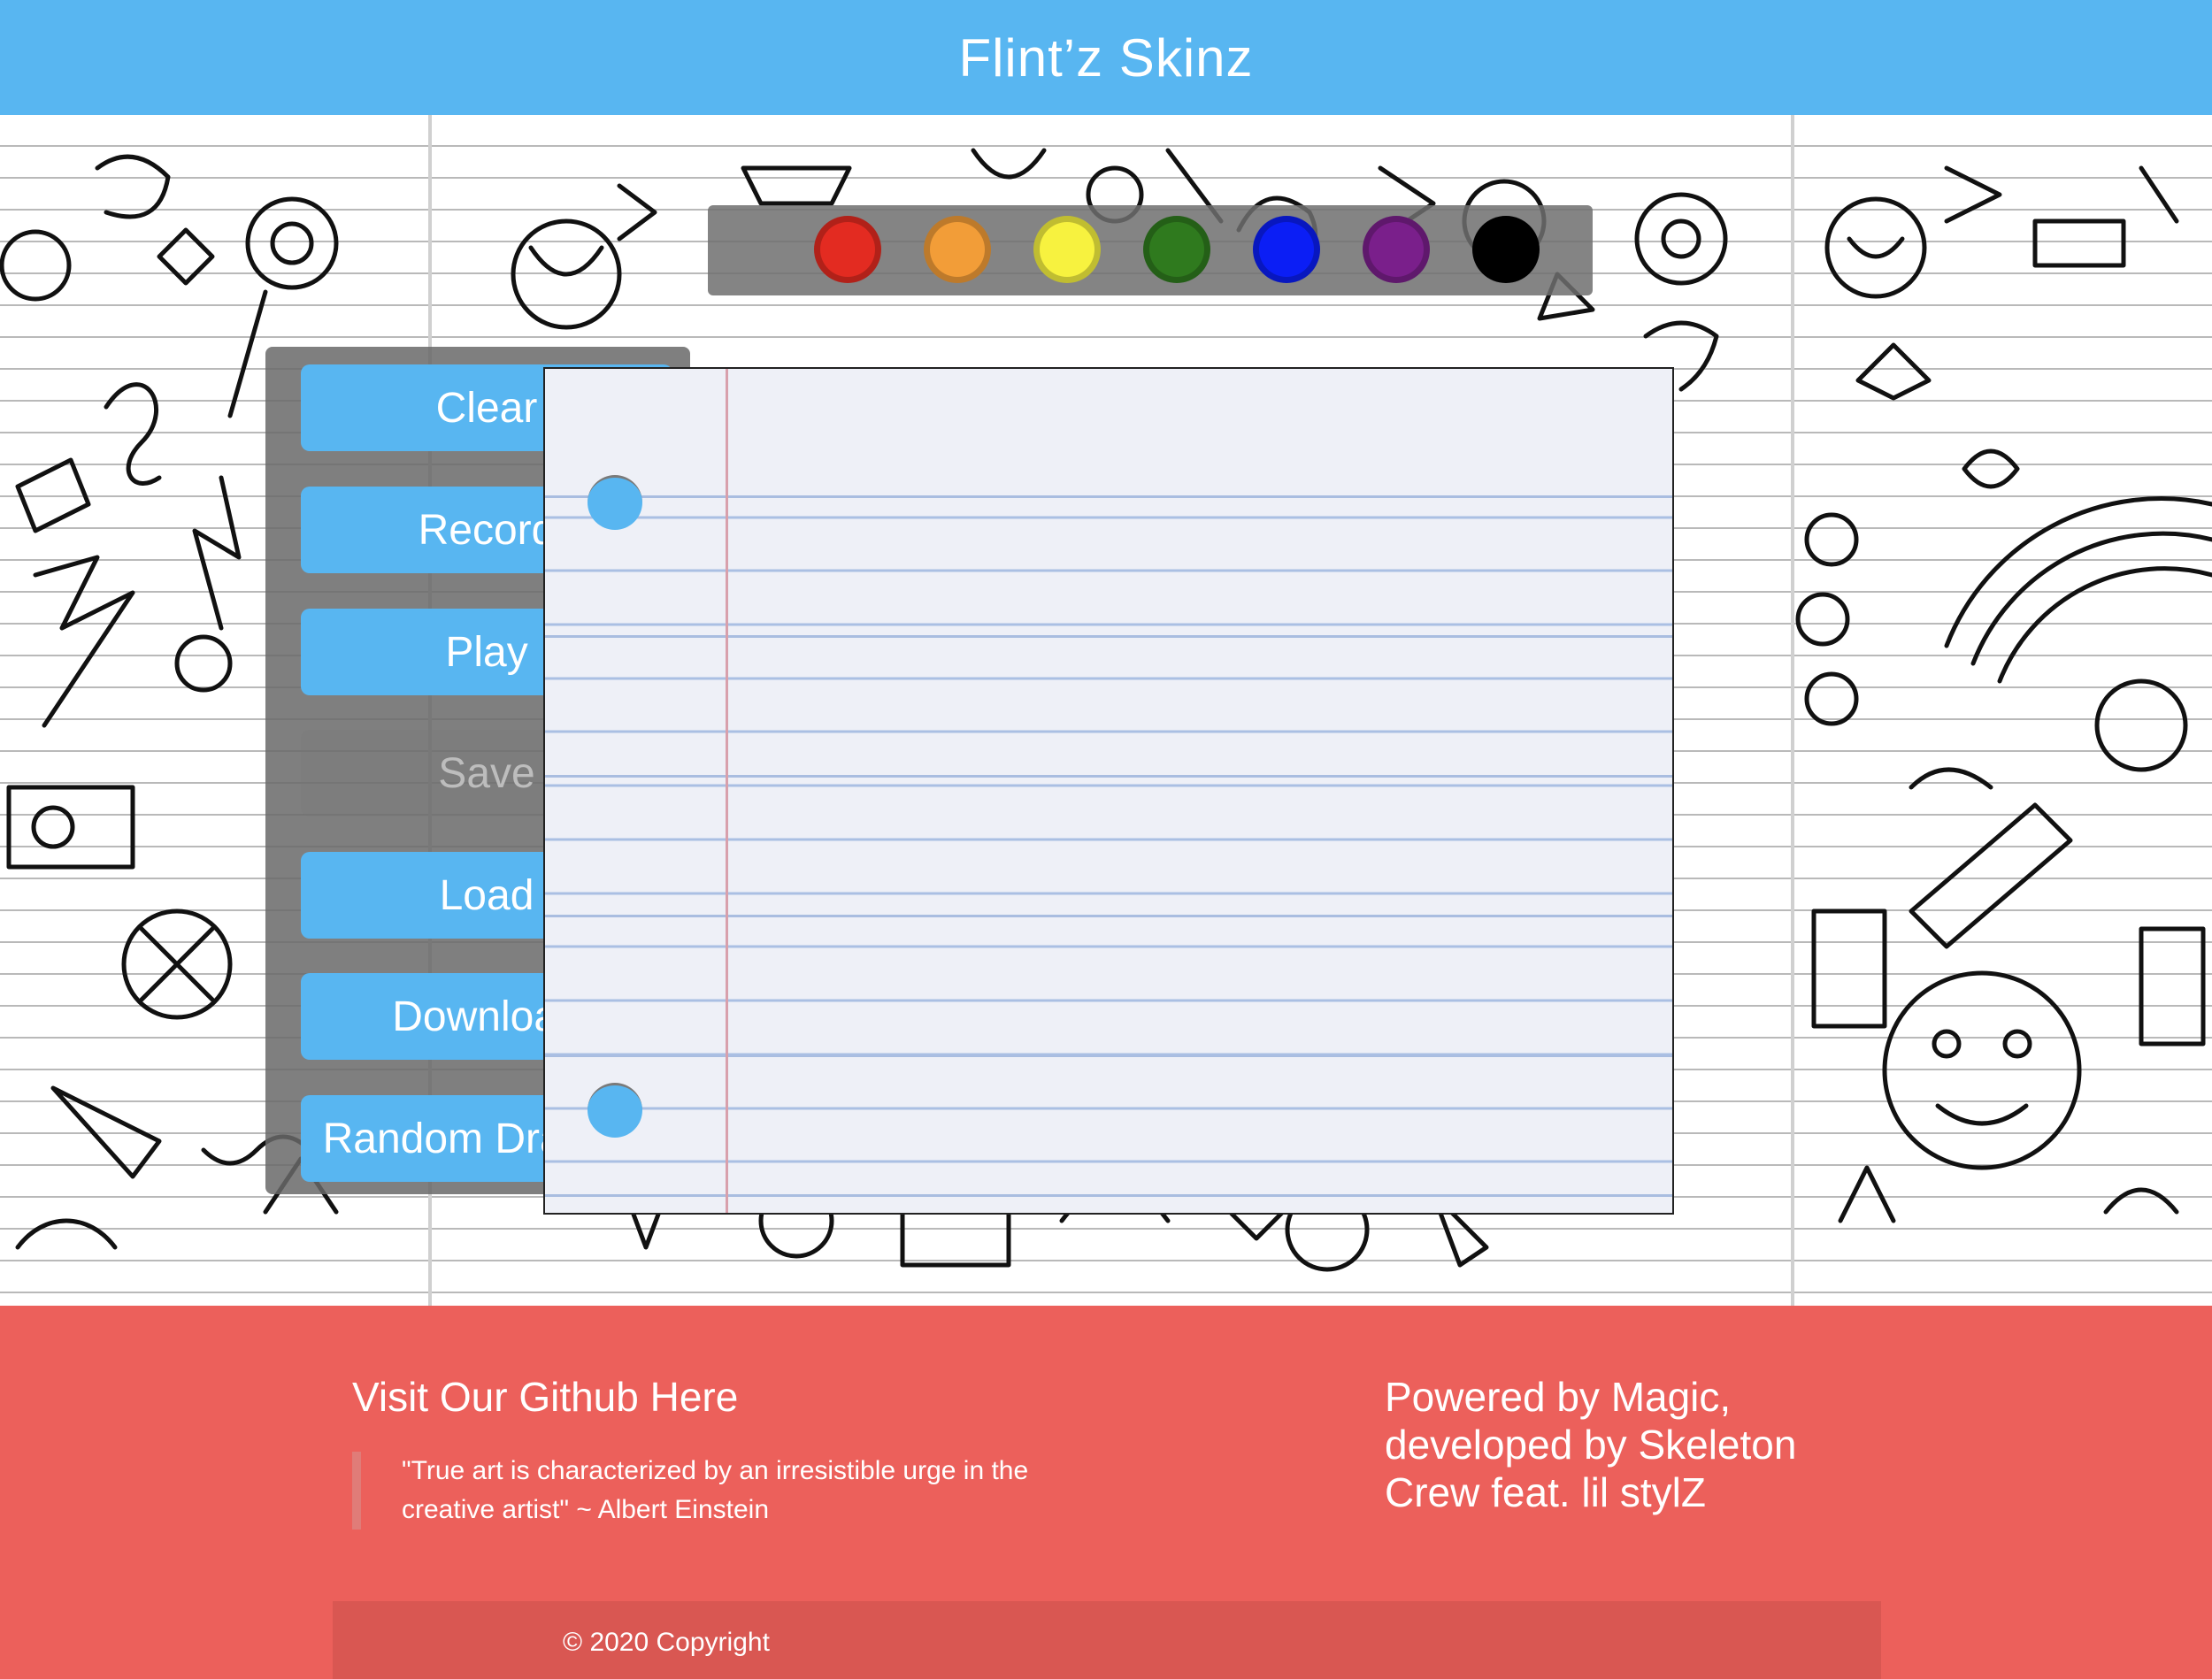 This screenshot has width=2212, height=1679. I want to click on github-link: Visit Our Github Here, so click(545, 1397).